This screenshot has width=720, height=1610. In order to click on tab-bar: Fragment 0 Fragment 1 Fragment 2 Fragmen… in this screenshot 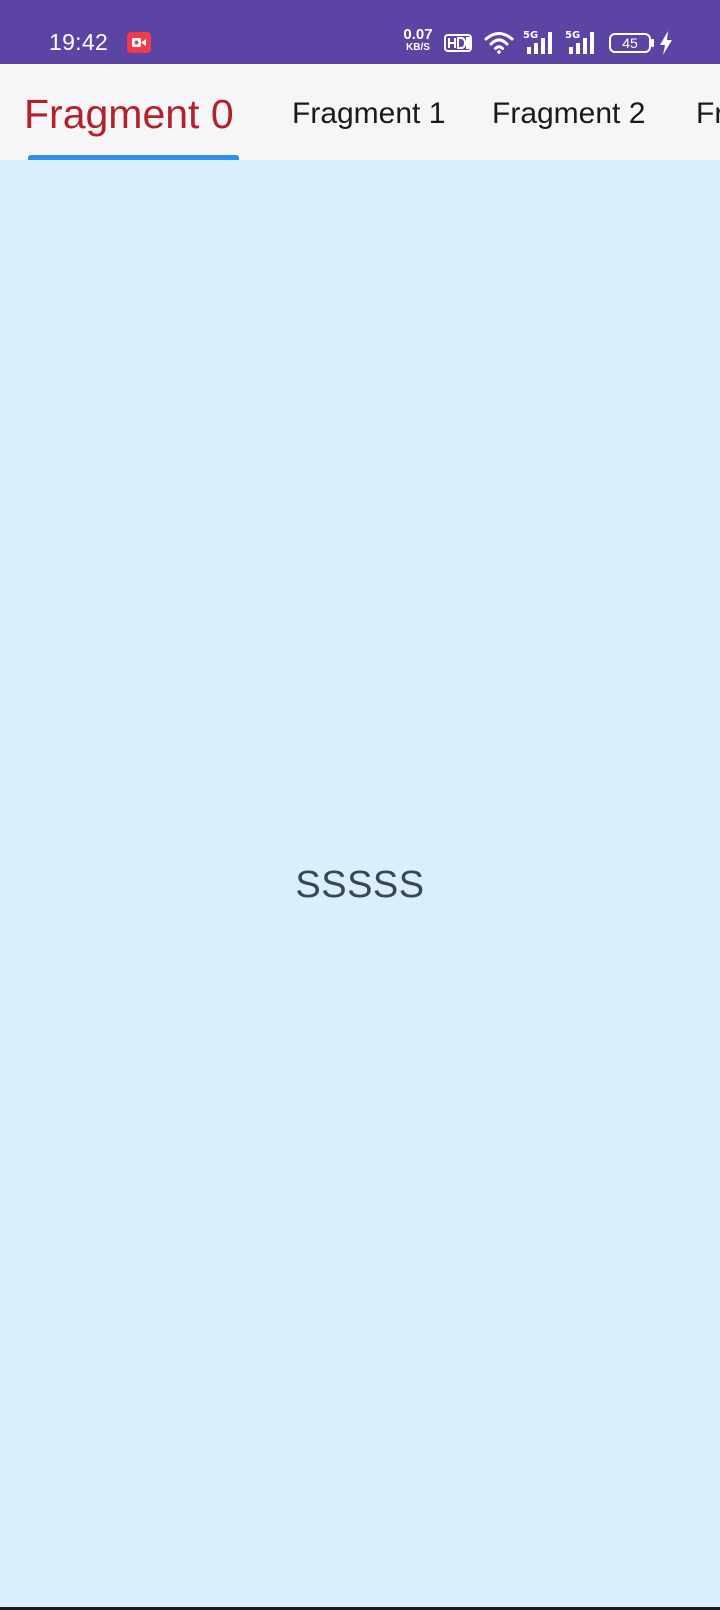, I will do `click(360, 112)`.